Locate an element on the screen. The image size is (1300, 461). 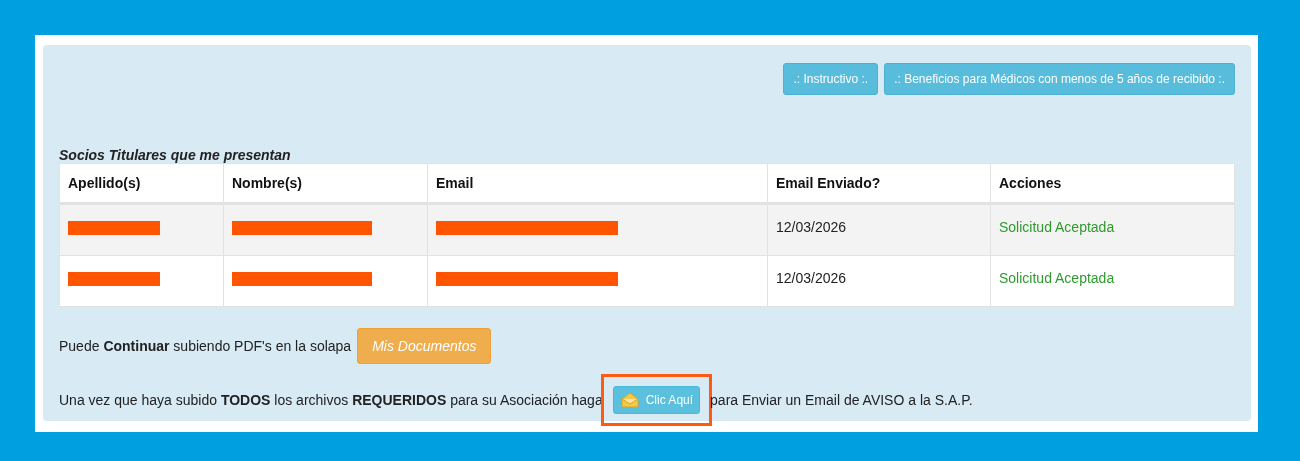
envelope-icon is located at coordinates (629, 400).